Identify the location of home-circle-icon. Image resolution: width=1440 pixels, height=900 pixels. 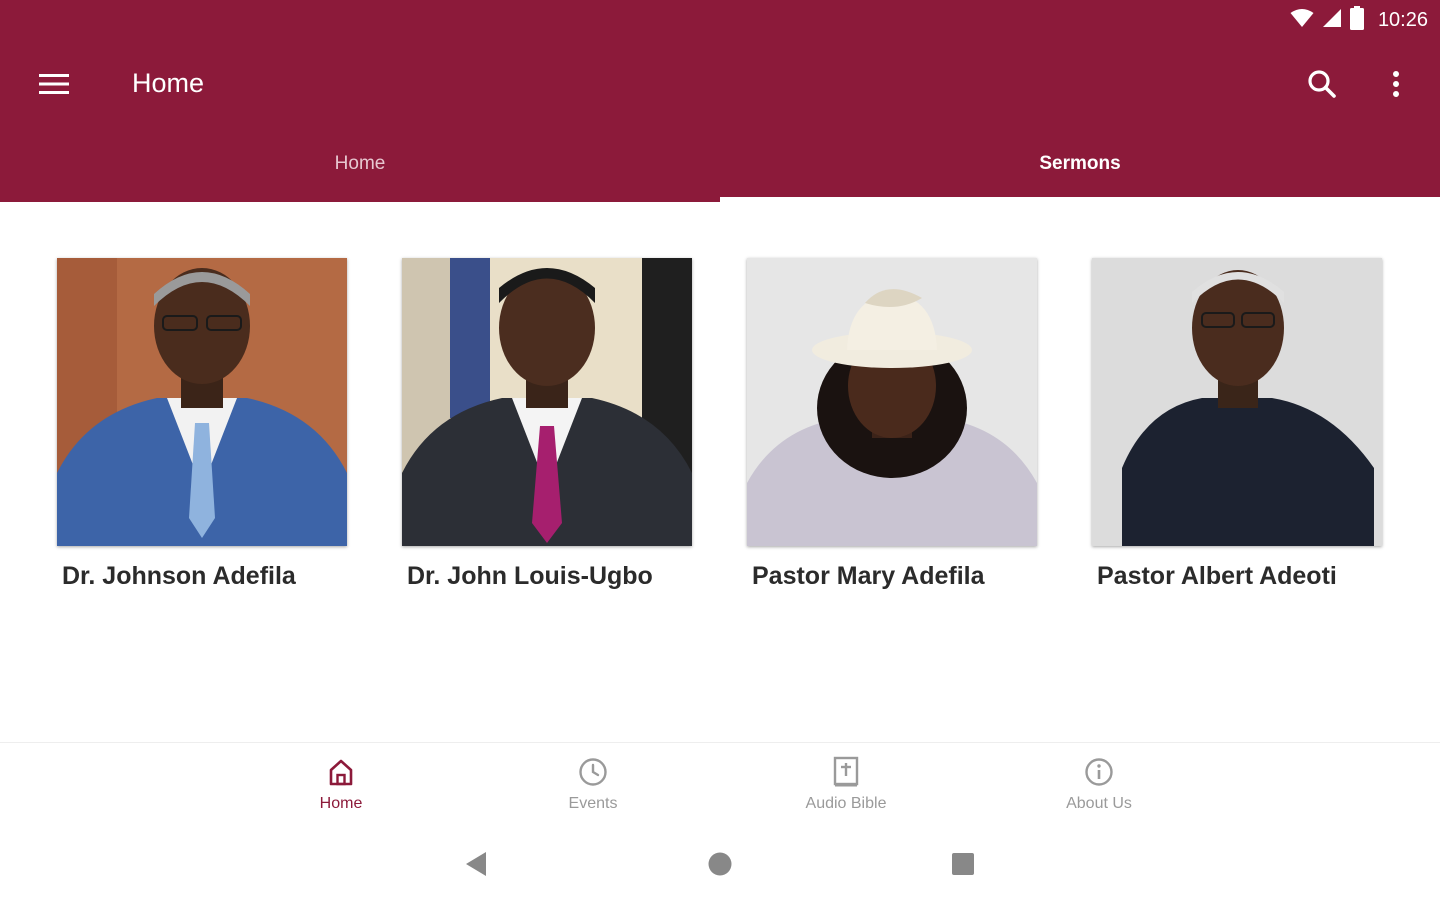
(720, 866).